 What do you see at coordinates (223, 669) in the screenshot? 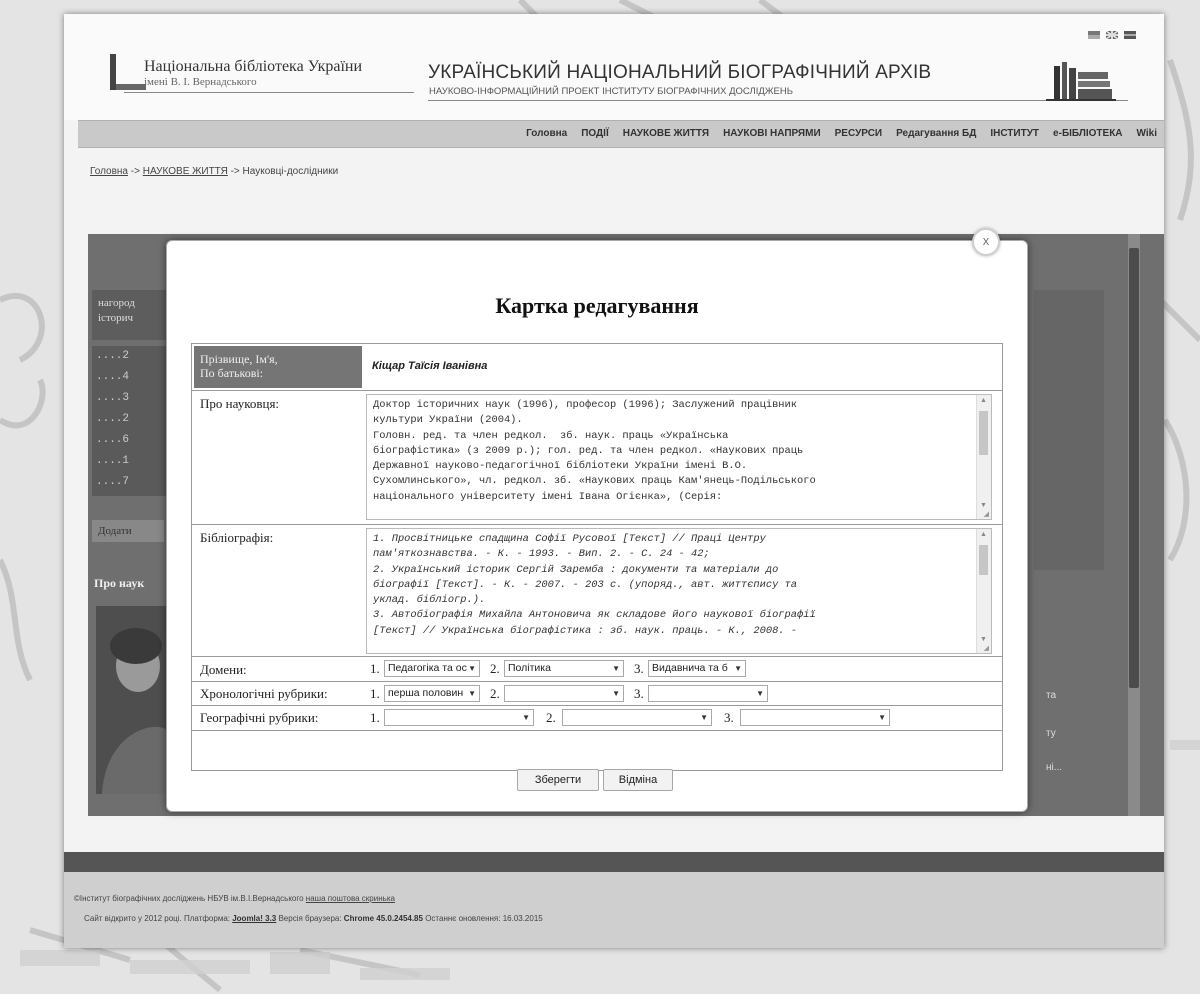
I see `domains-label: Домени:` at bounding box center [223, 669].